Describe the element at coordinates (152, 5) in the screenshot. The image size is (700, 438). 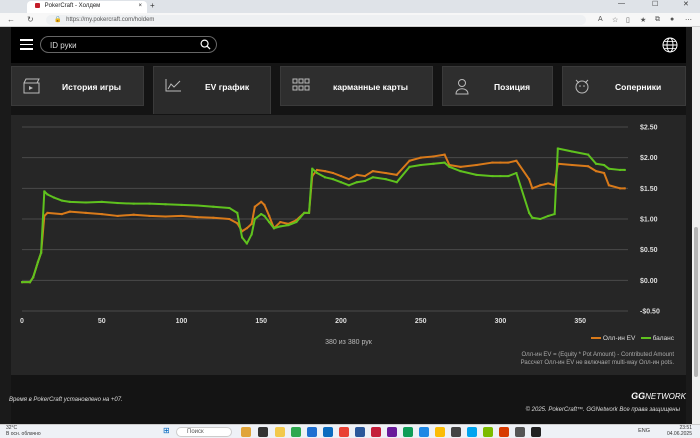
I see `new-tab-button: +` at that location.